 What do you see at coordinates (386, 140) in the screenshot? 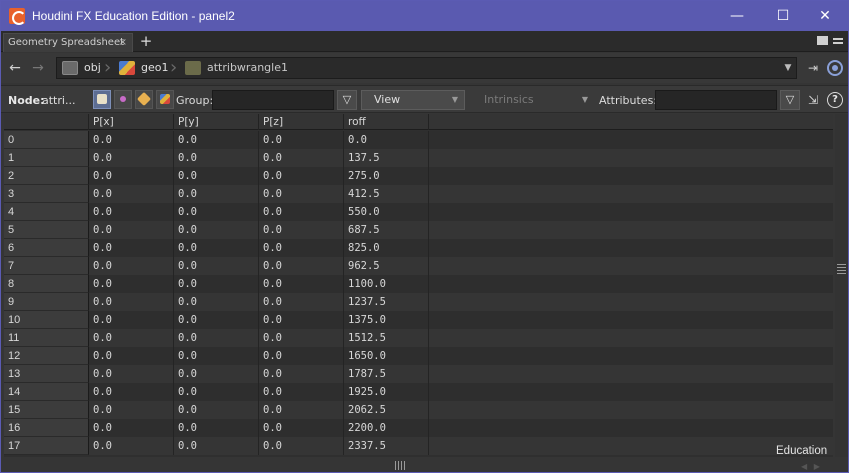
I see `cell-roff: 0.0` at bounding box center [386, 140].